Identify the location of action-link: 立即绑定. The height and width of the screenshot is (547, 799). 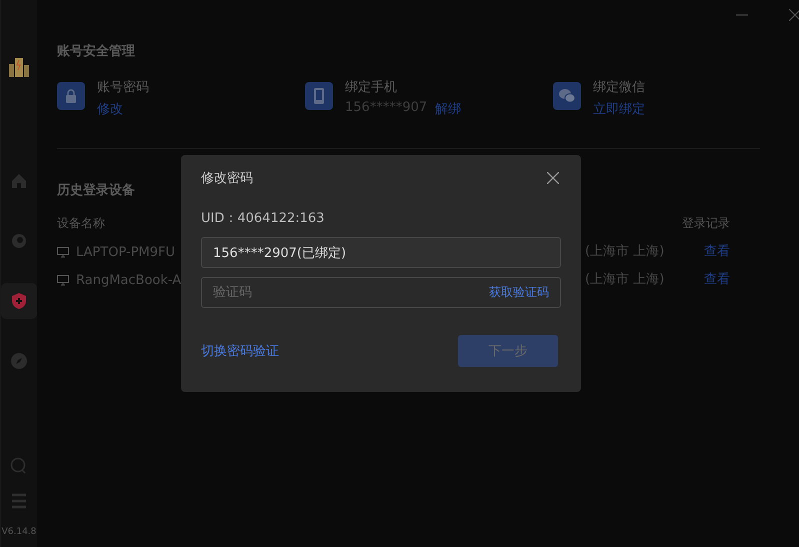
(619, 109).